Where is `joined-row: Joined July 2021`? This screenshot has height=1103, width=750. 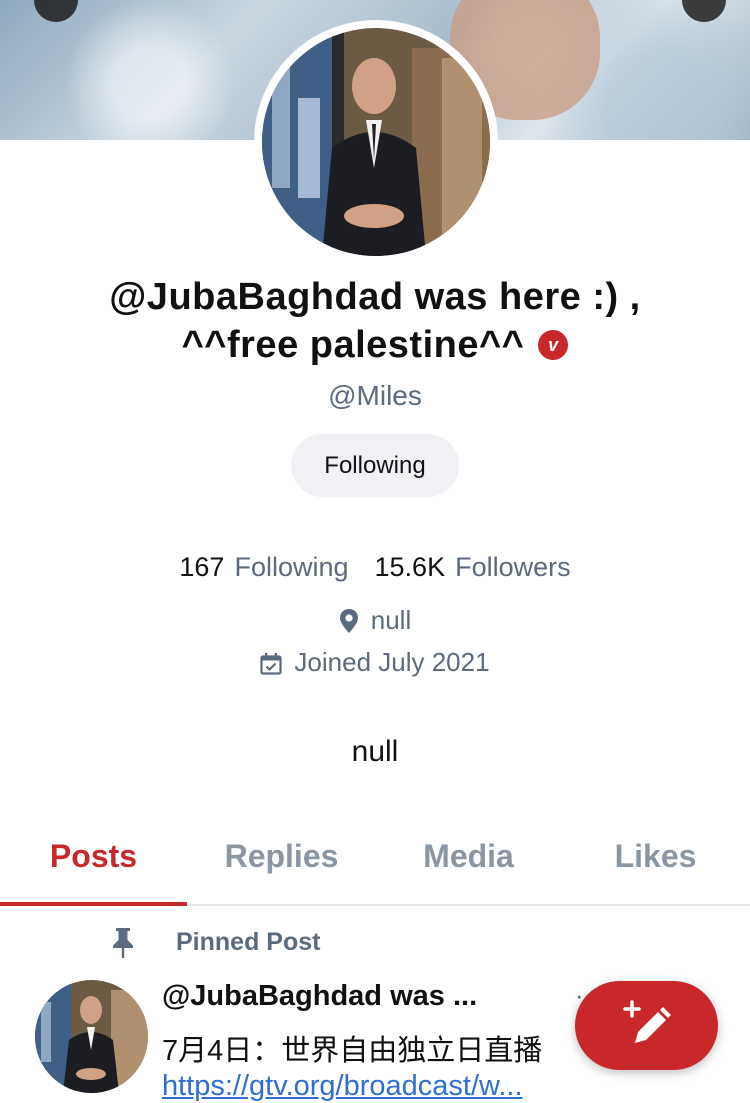
joined-row: Joined July 2021 is located at coordinates (375, 662).